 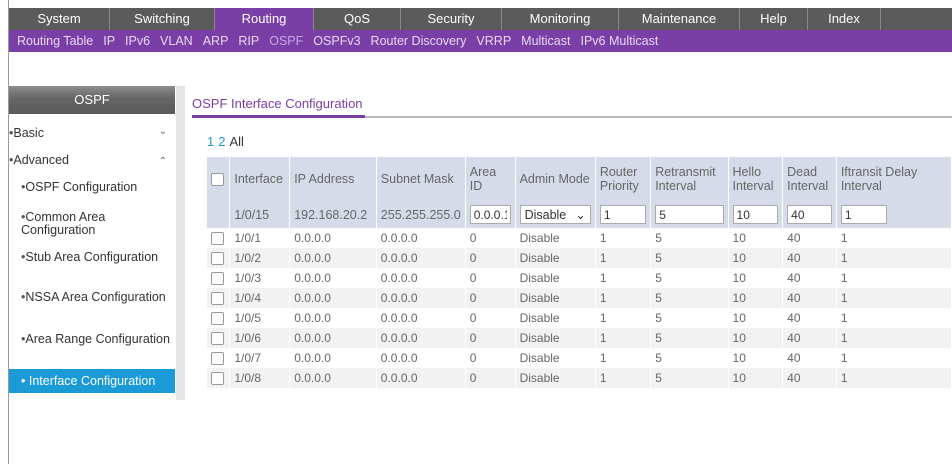 What do you see at coordinates (41, 160) in the screenshot?
I see `sidebar-item-label: Advanced` at bounding box center [41, 160].